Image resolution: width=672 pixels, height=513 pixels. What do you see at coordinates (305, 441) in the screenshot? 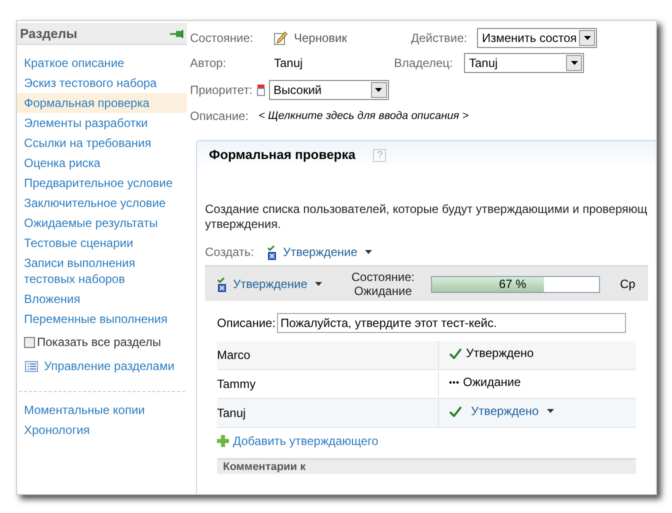
I see `add-approver-link: Добавить утверждающего` at bounding box center [305, 441].